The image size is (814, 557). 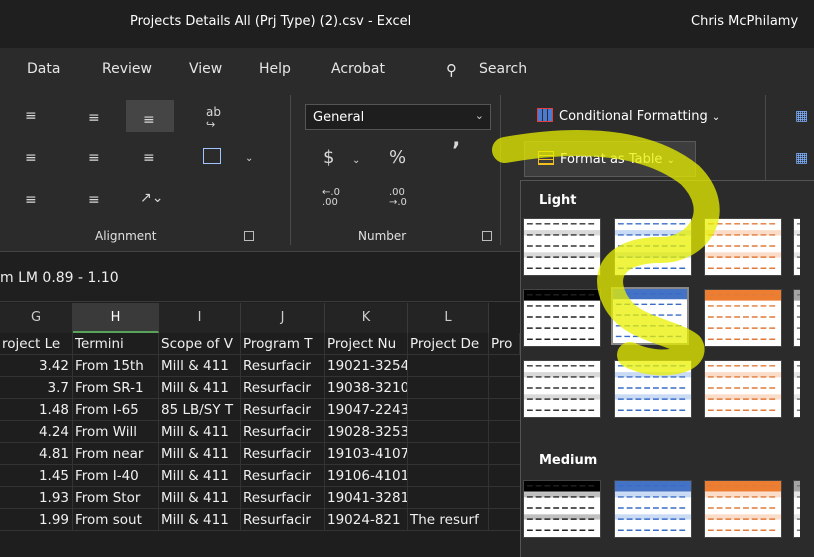 What do you see at coordinates (200, 410) in the screenshot?
I see `grid-cell: 85 LB/SY T` at bounding box center [200, 410].